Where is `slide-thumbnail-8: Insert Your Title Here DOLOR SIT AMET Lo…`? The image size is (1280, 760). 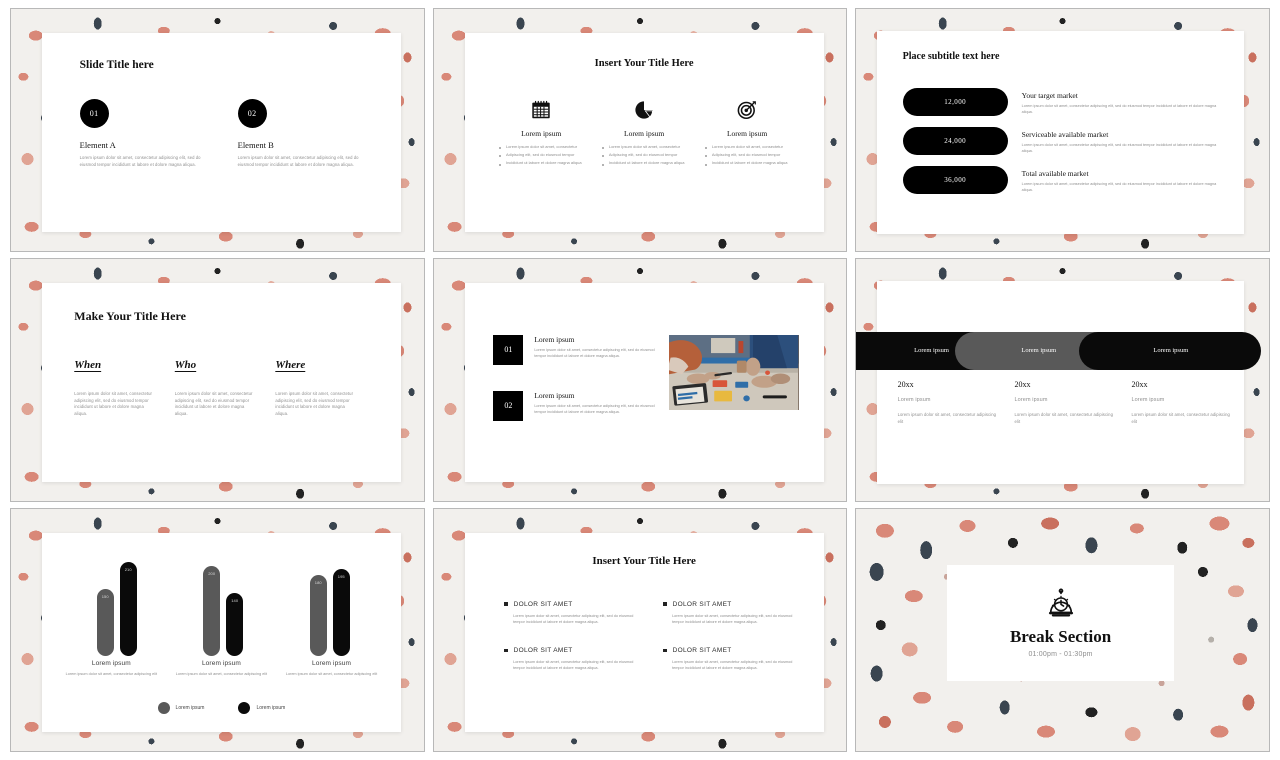
slide-thumbnail-8: Insert Your Title Here DOLOR SIT AMET Lo… is located at coordinates (640, 630).